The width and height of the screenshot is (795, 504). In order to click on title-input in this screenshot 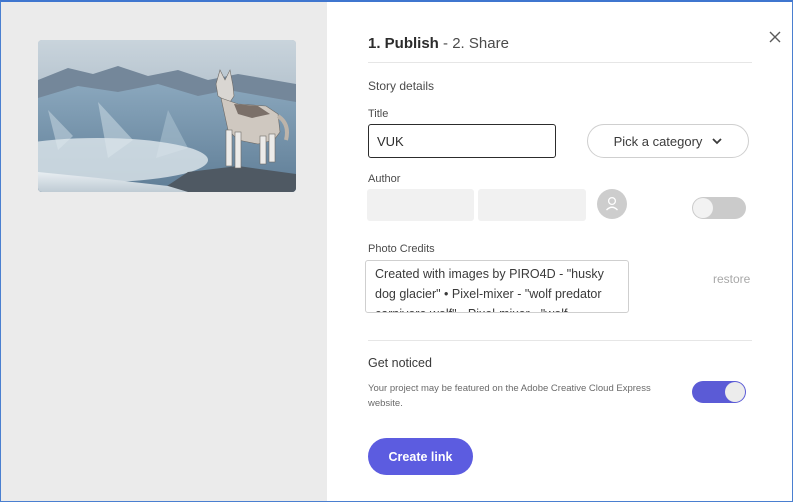, I will do `click(462, 141)`.